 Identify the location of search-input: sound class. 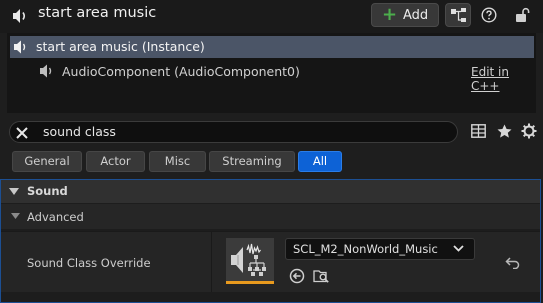
(233, 132).